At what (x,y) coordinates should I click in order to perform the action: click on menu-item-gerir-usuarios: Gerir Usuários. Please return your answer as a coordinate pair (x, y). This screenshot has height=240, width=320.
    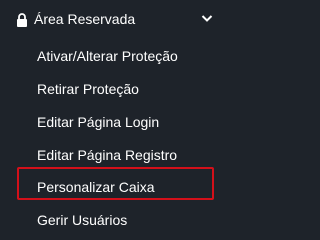
    Looking at the image, I should click on (115, 220).